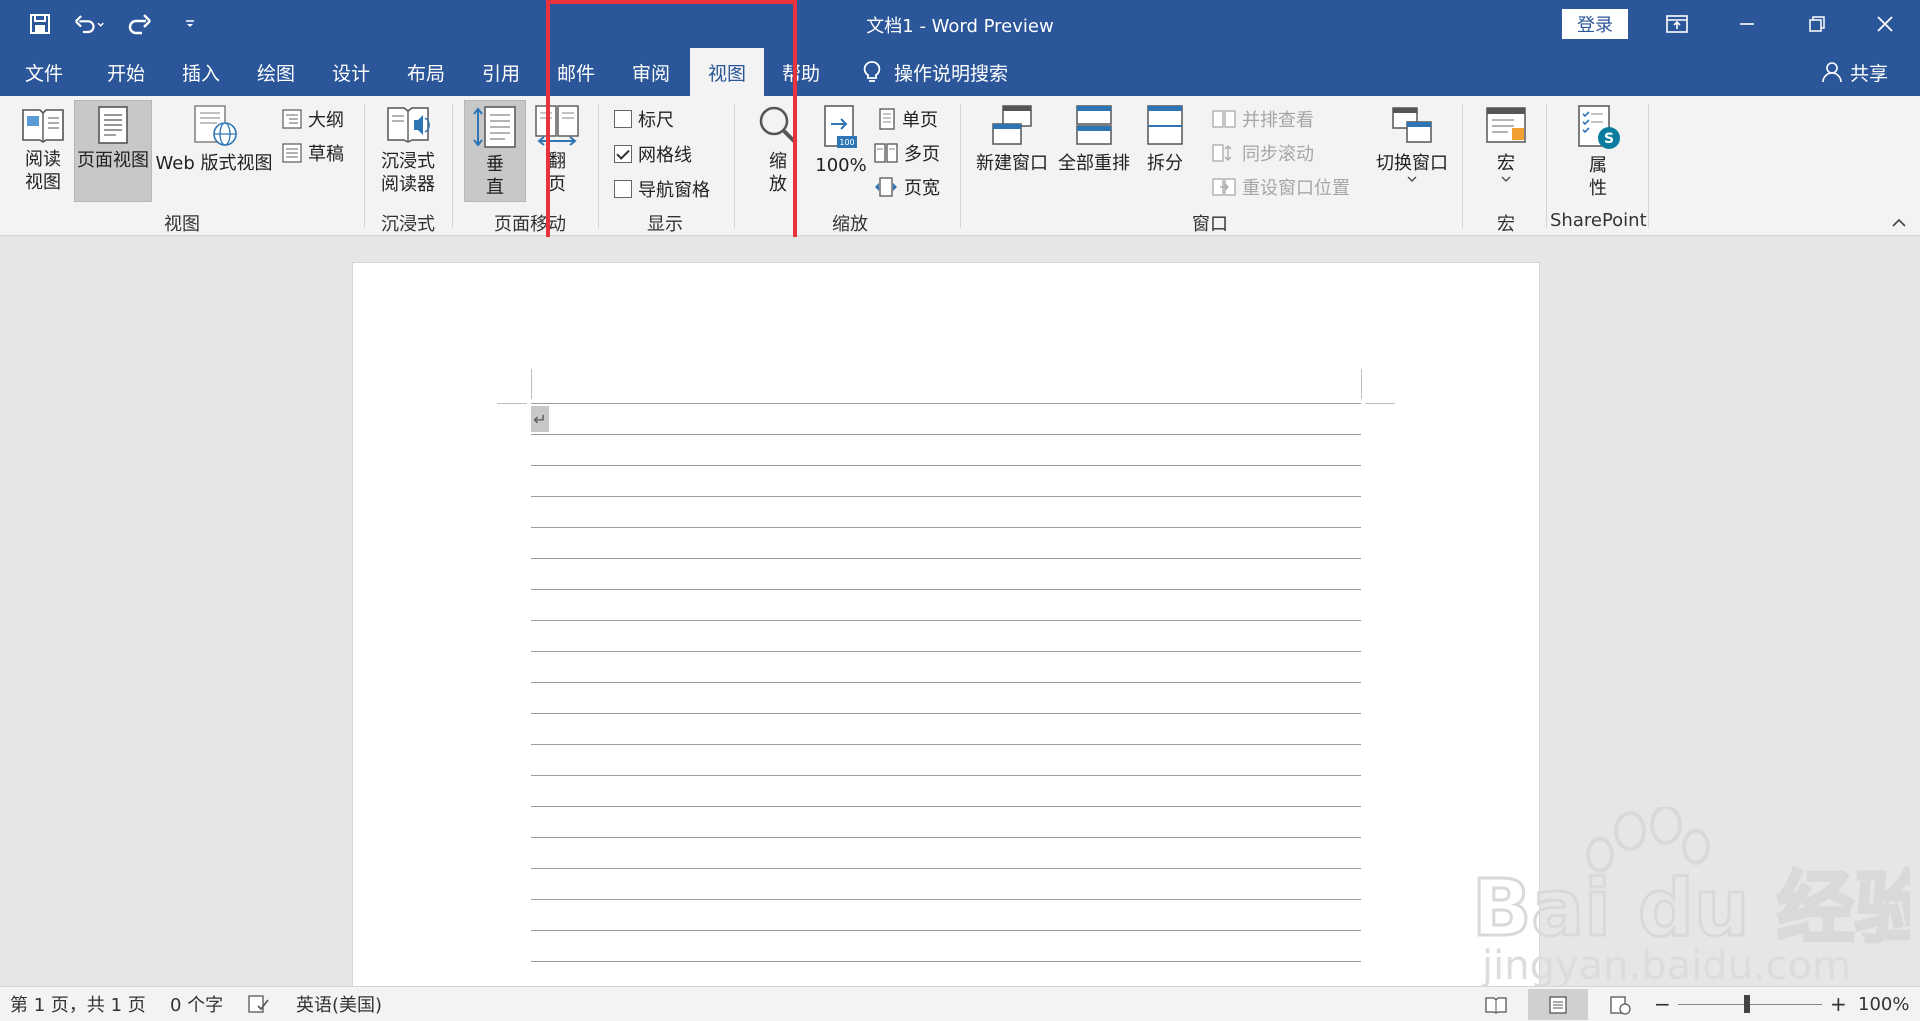 The height and width of the screenshot is (1021, 1920). I want to click on page-count-status: 第 1 页，共 1 页, so click(78, 1004).